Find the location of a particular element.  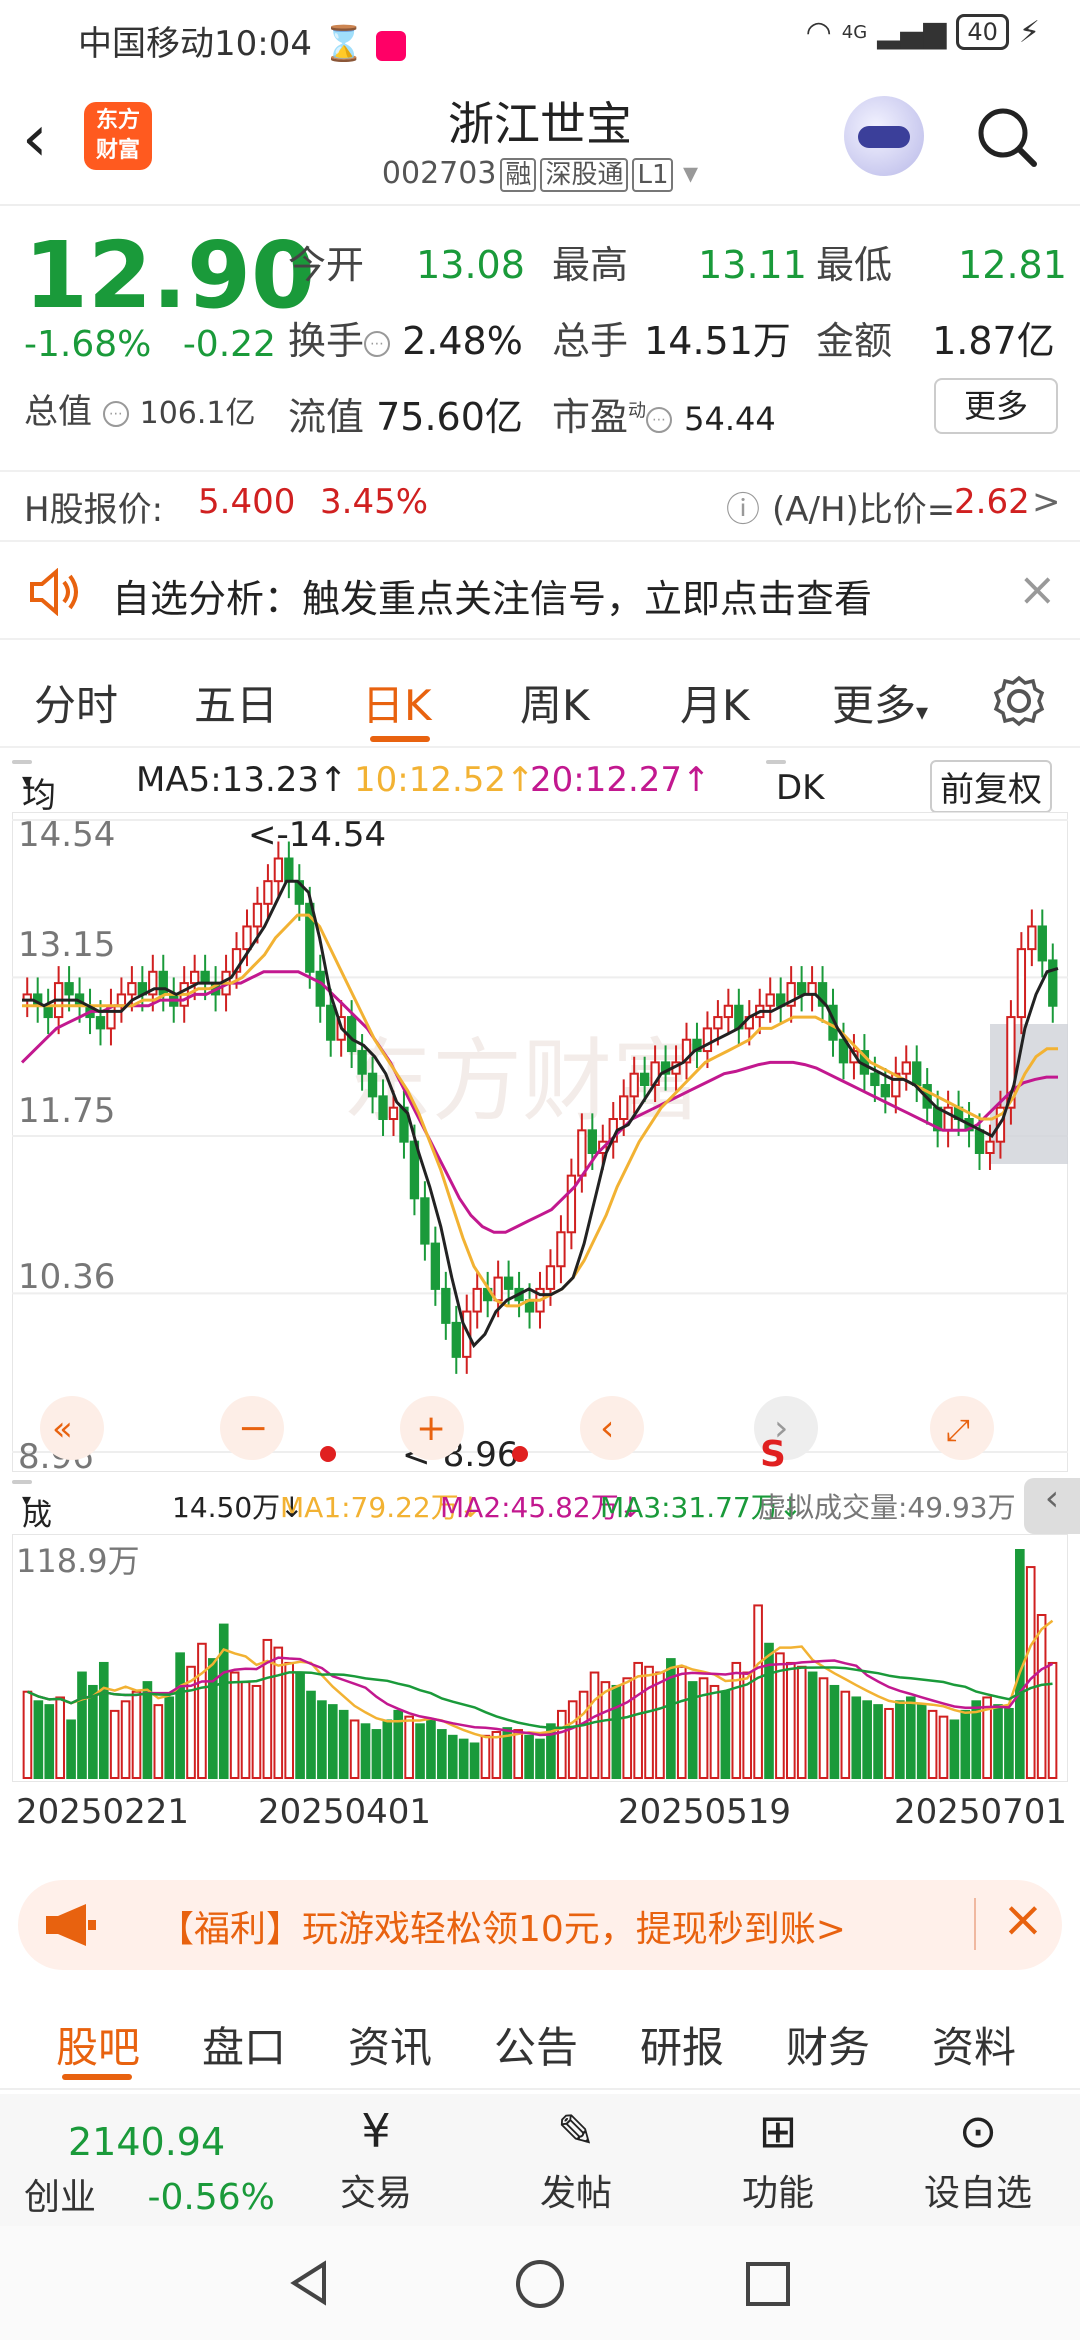

x-tick-label: 20250519 is located at coordinates (705, 1812).